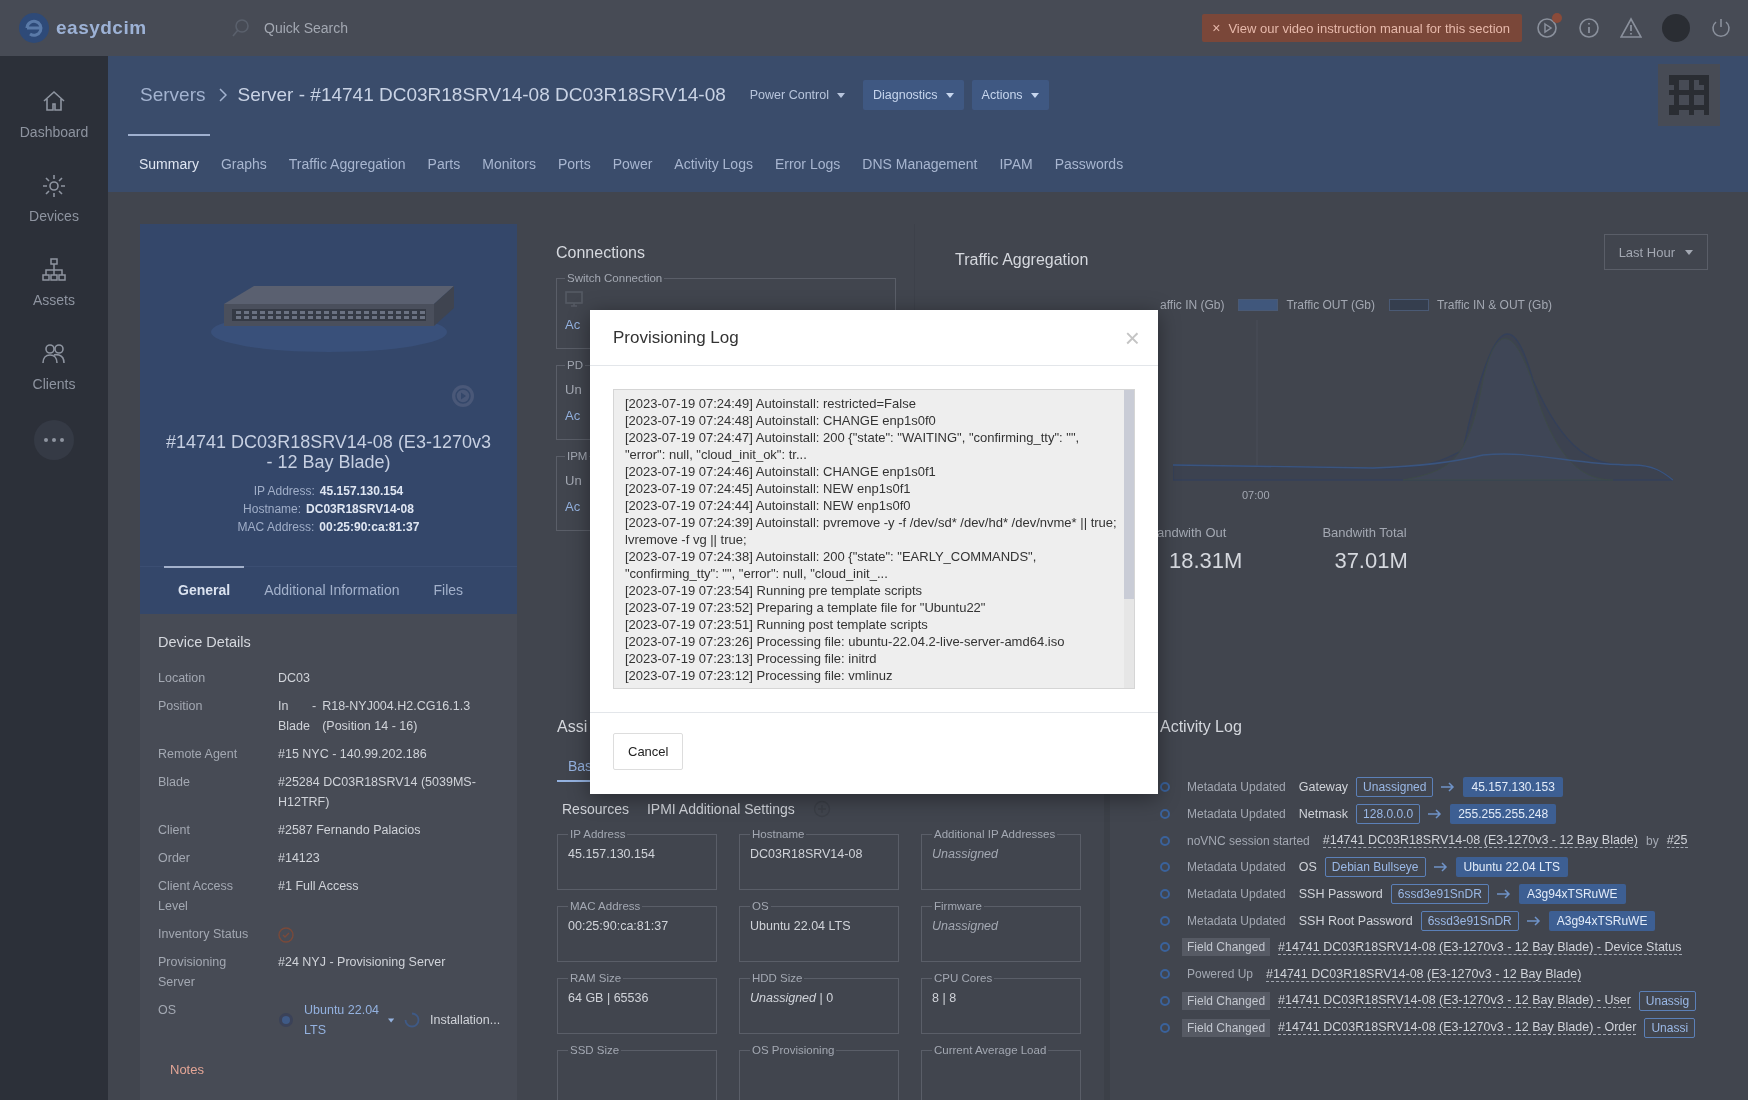 This screenshot has height=1100, width=1748. Describe the element at coordinates (332, 590) in the screenshot. I see `card-tab: Additional Information` at that location.